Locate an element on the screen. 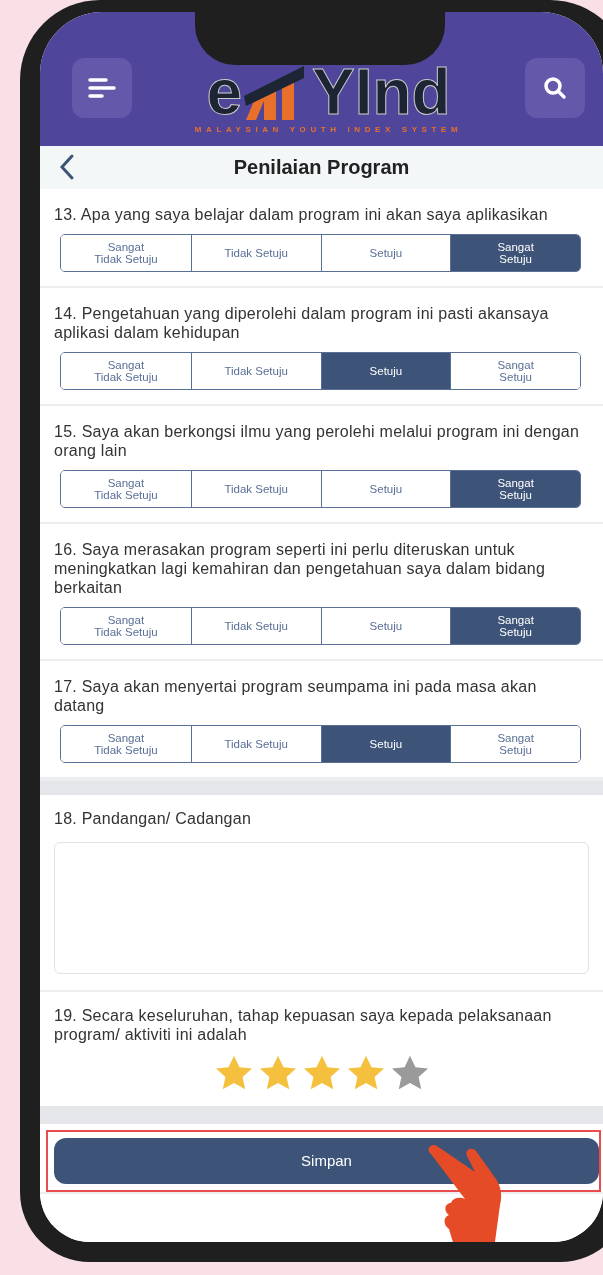  question-text: 14. Pengetahuan yang diperolehi dalam program ini pasti akansaya aplikasi dalam kehidupan is located at coordinates (302, 322).